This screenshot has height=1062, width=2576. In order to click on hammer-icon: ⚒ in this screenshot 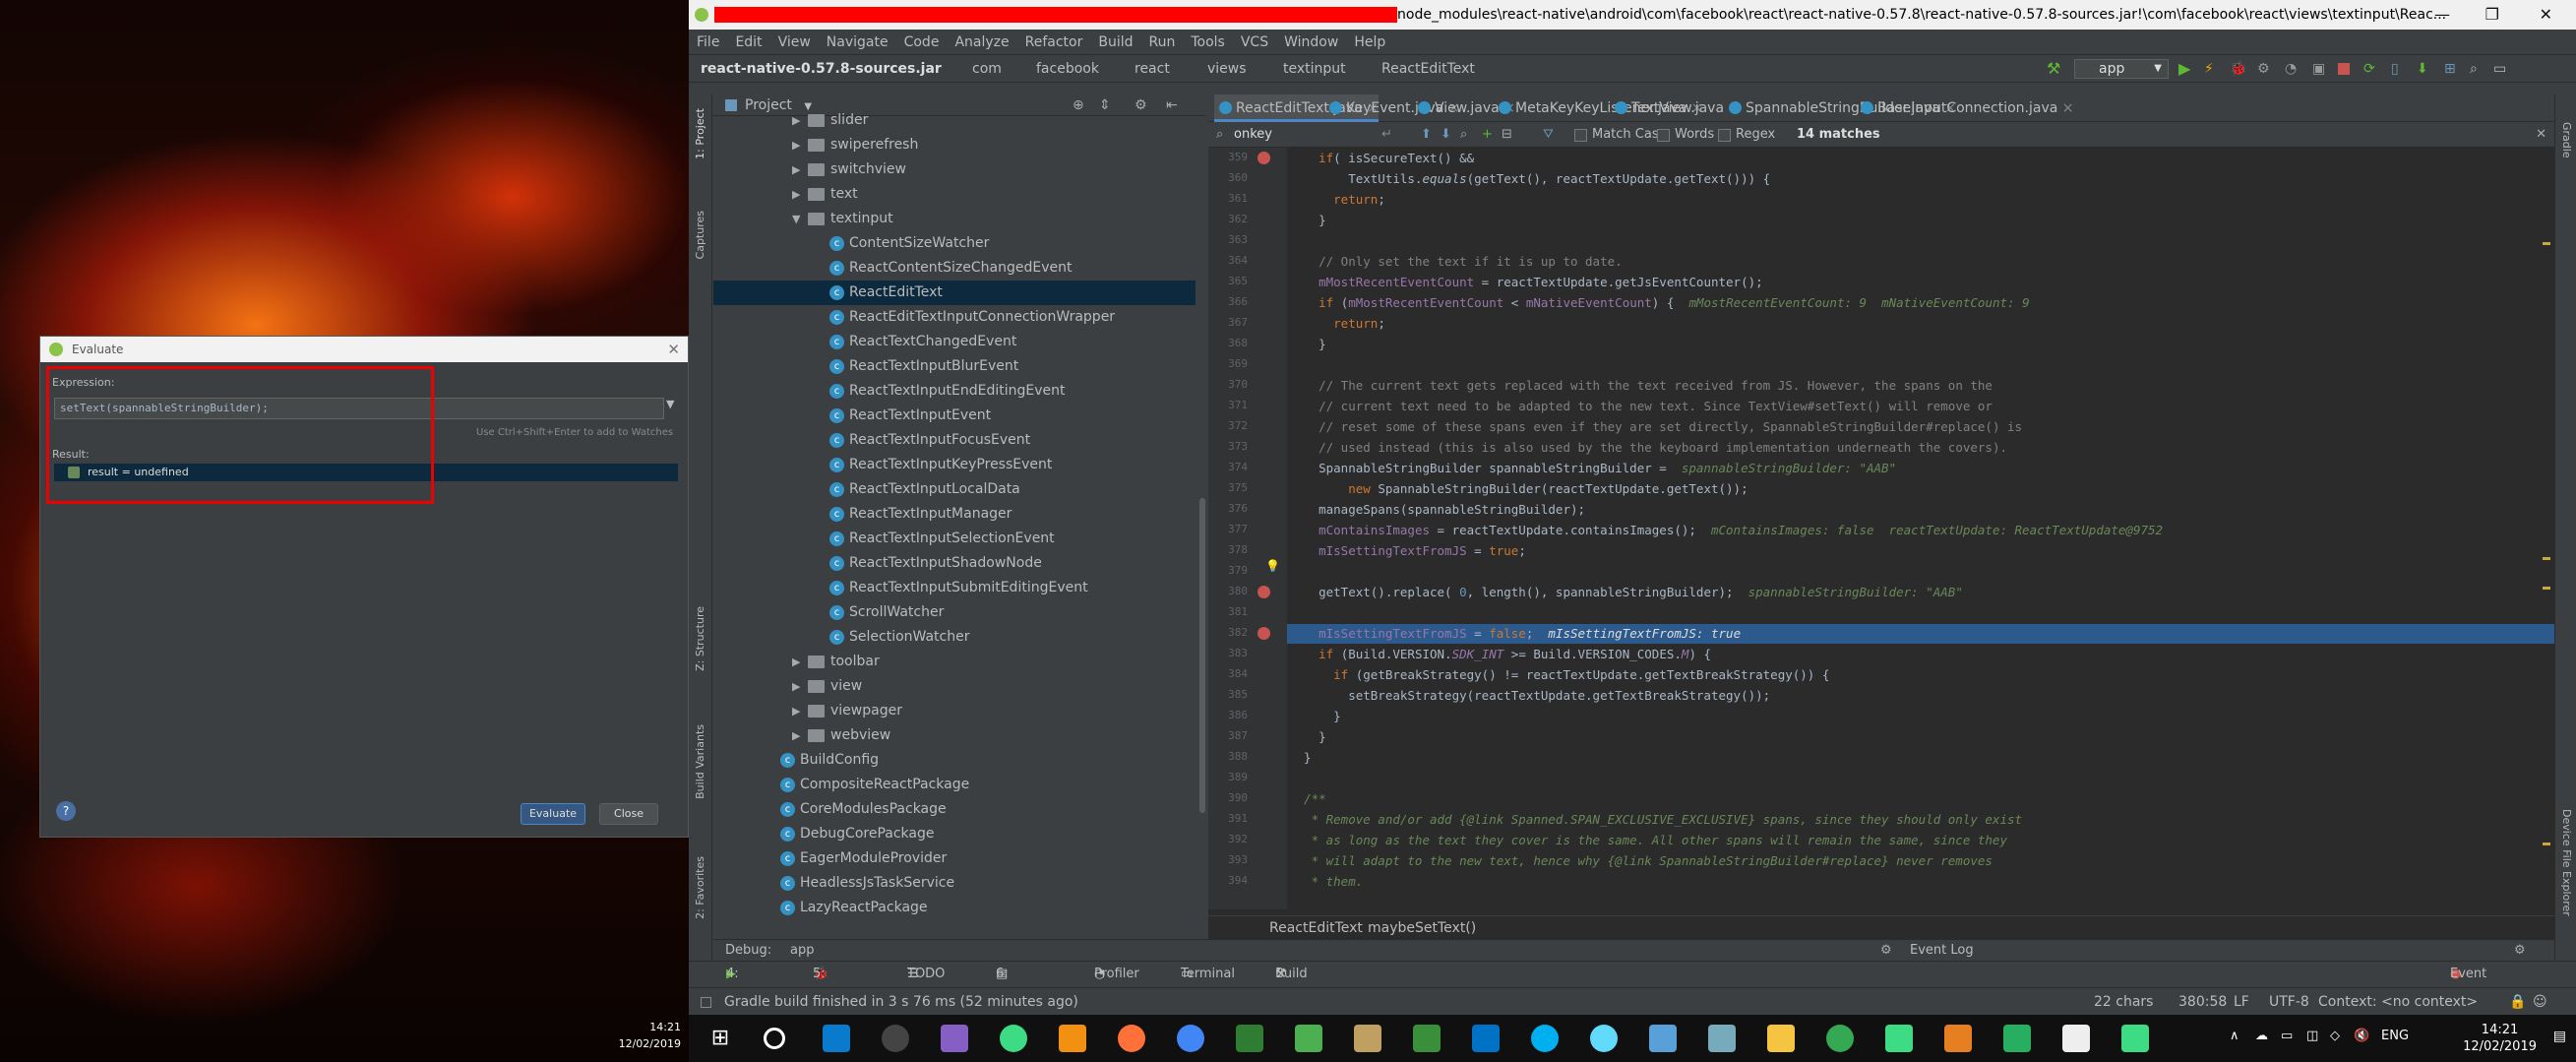, I will do `click(2056, 69)`.